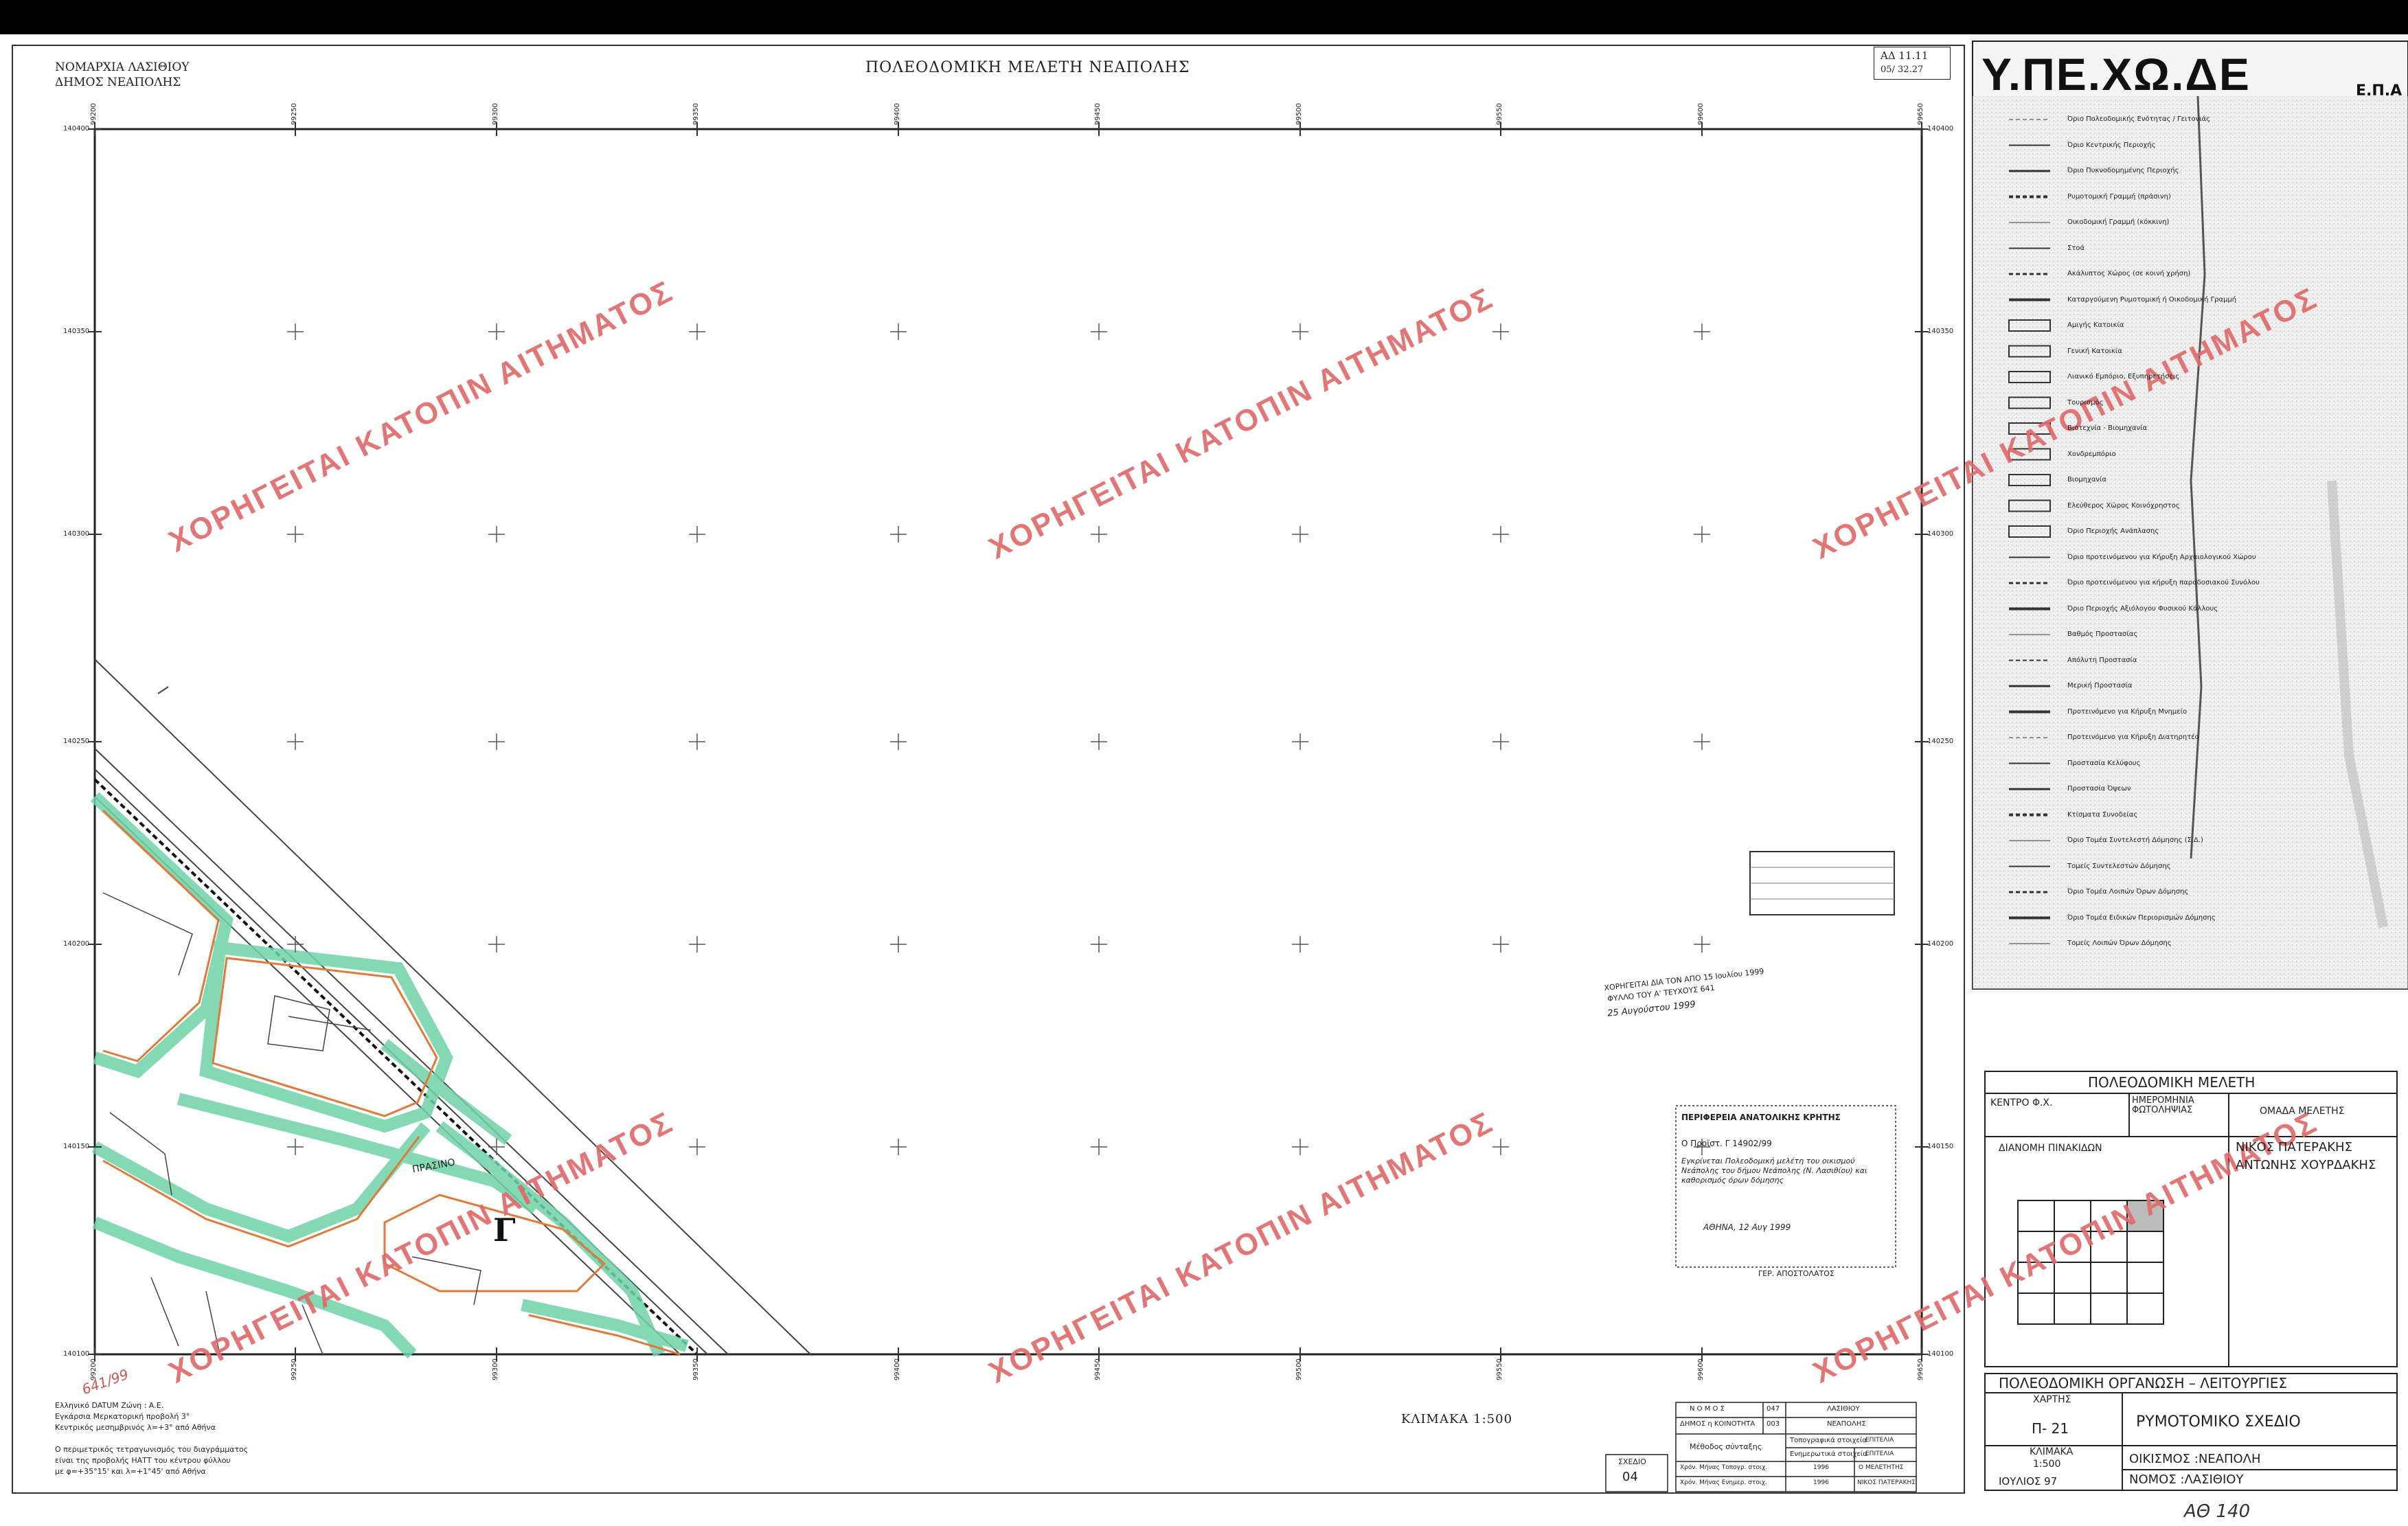 This screenshot has width=2408, height=1526. I want to click on legend-entry: Απόλυτη Προστασία, so click(2102, 660).